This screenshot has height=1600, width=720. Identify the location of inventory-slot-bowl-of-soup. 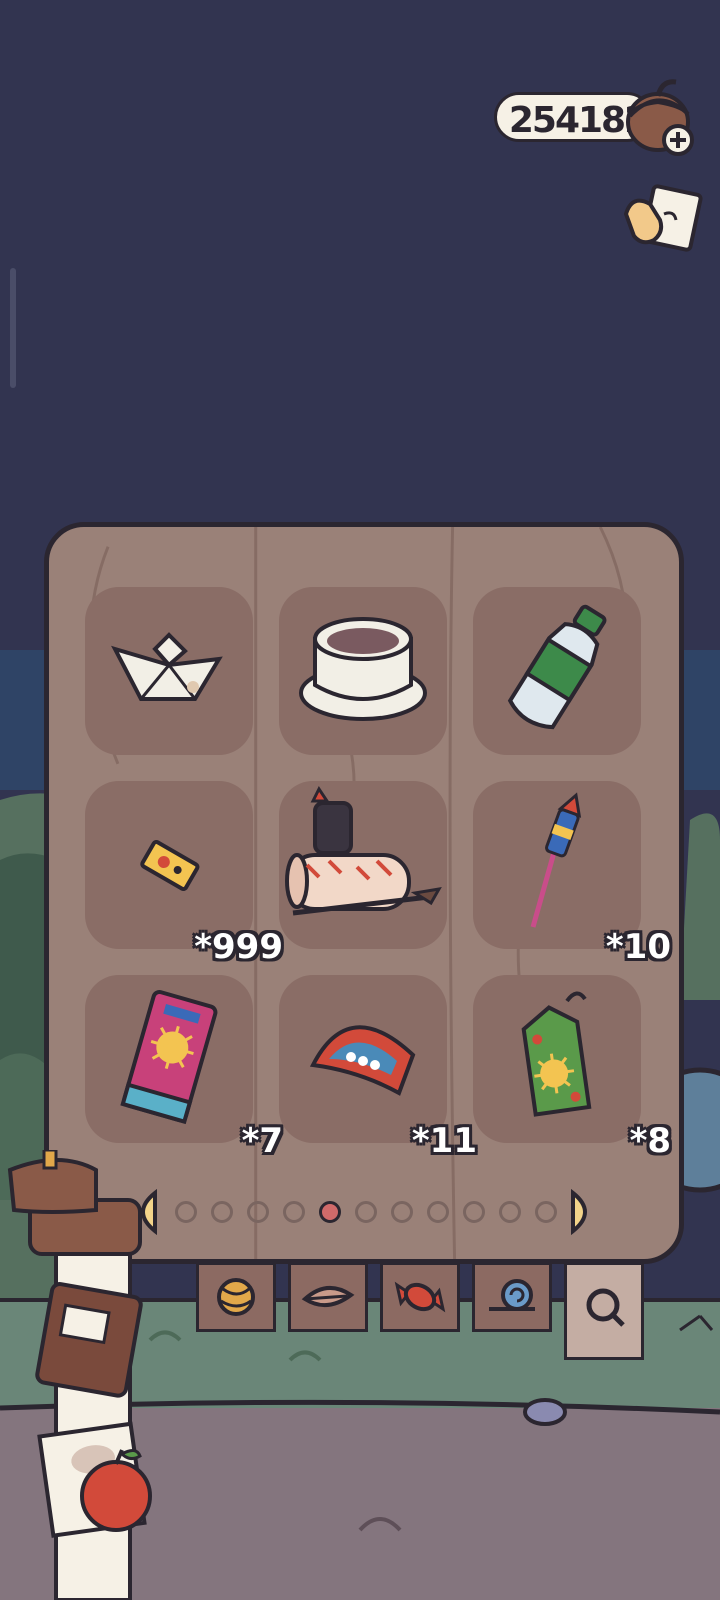
(363, 671).